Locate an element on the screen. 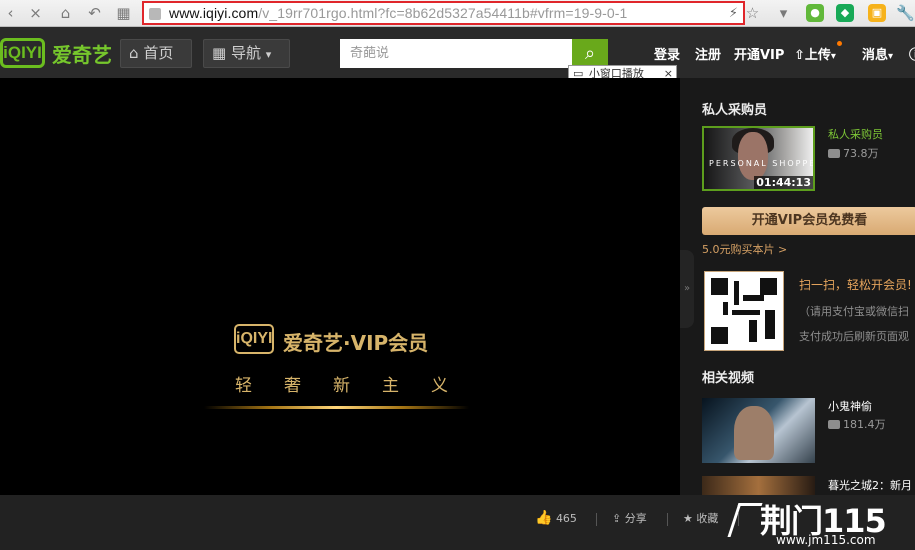 Image resolution: width=915 pixels, height=550 pixels. open-vip-link: 开通VIP is located at coordinates (759, 53).